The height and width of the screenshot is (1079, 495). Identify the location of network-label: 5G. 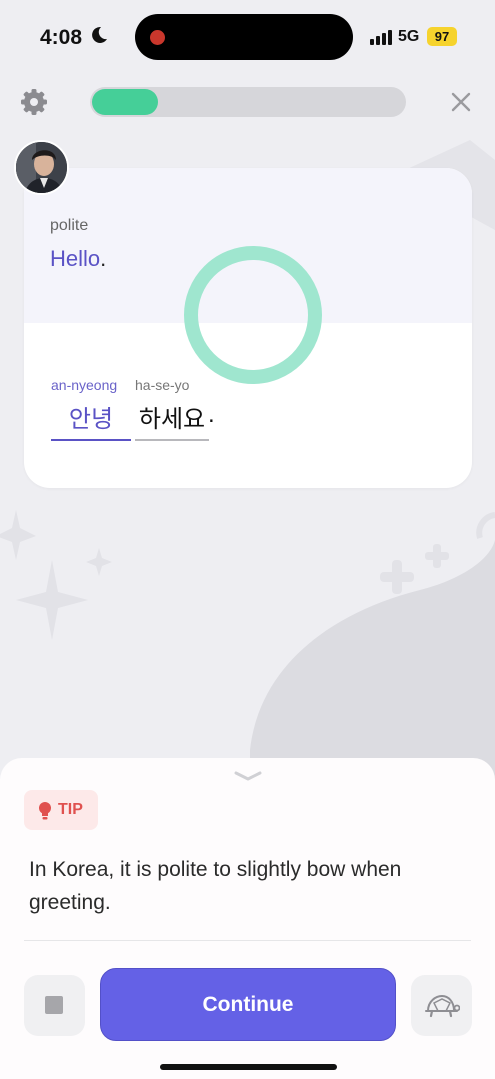
(409, 36).